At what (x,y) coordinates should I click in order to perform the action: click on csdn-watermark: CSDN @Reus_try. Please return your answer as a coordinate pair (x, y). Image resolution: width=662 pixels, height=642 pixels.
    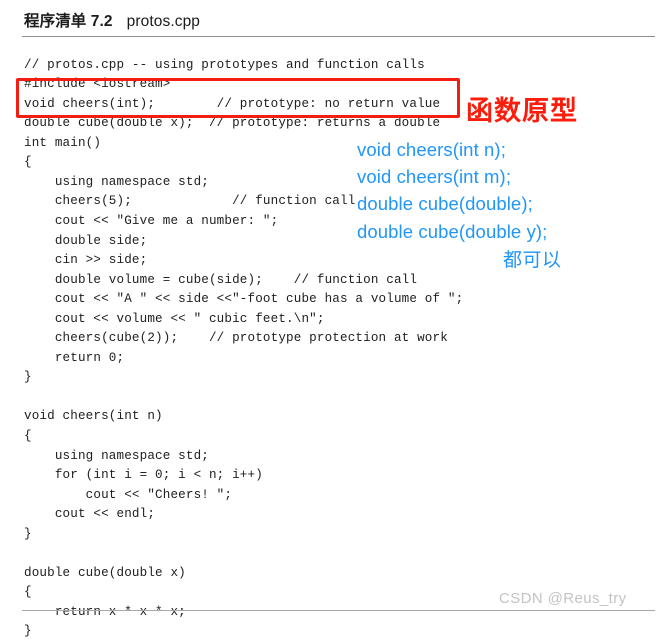
    Looking at the image, I should click on (563, 598).